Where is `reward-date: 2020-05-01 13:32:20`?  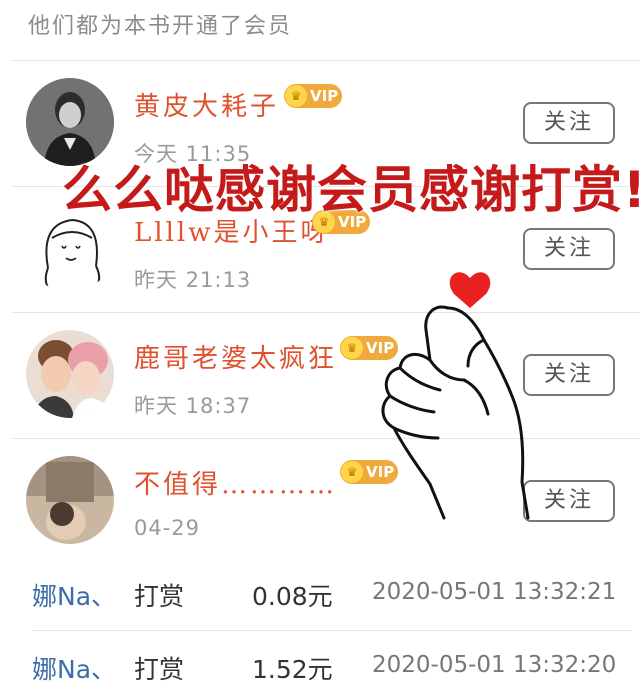
reward-date: 2020-05-01 13:32:20 is located at coordinates (494, 665).